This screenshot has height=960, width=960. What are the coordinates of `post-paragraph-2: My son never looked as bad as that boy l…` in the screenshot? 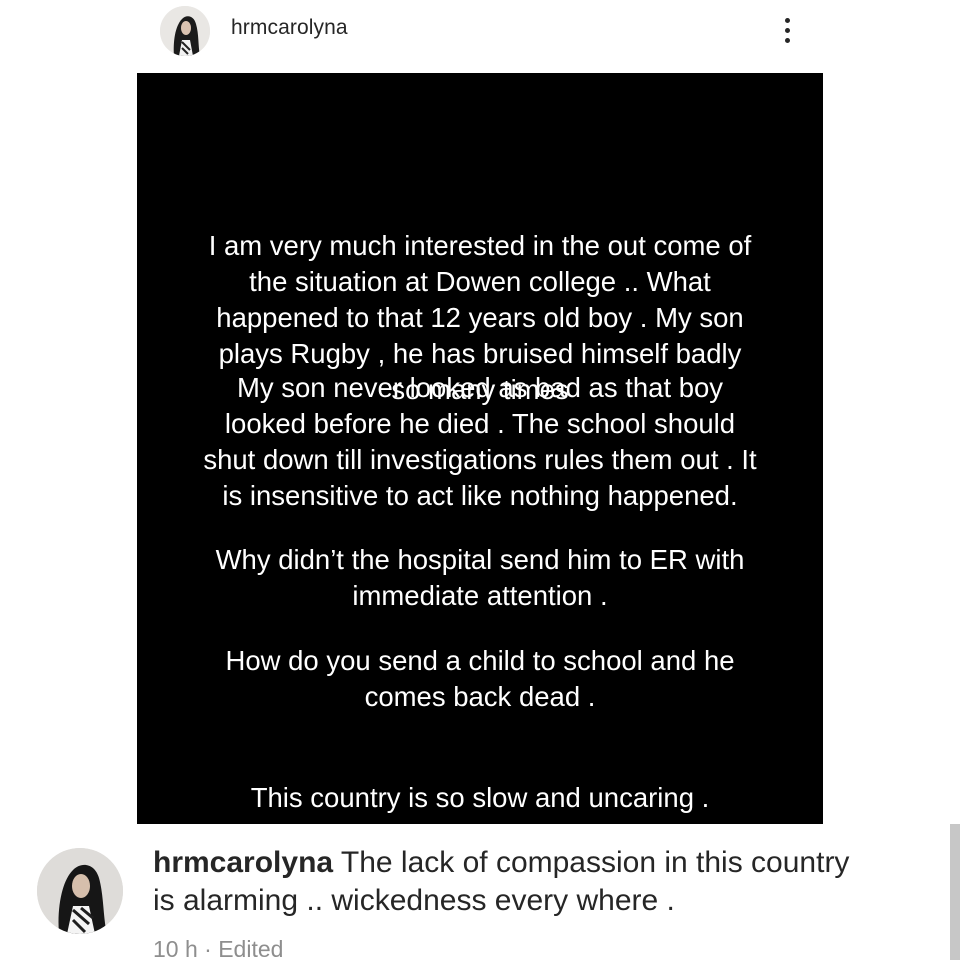 It's located at (480, 441).